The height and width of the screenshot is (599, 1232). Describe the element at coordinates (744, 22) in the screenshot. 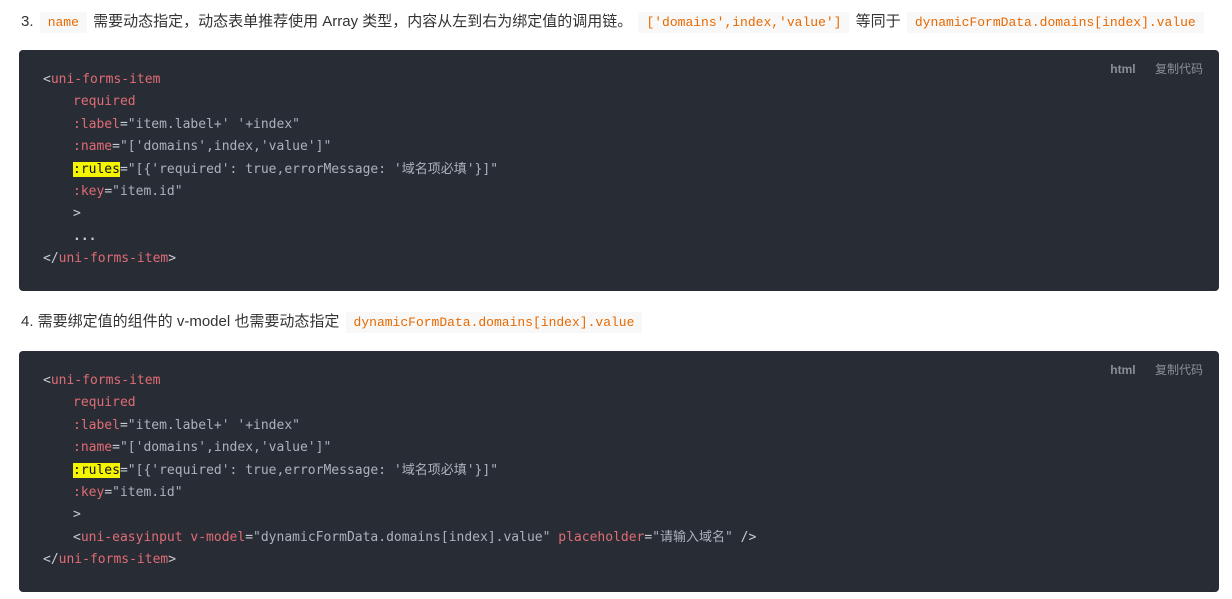

I see `inline-code-chain: ['domains',index,'value']` at that location.